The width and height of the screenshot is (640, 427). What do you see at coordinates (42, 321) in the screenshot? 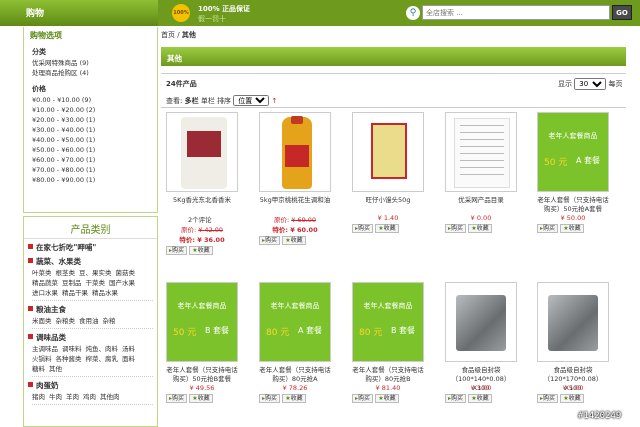
I see `category-subitem-link: 米面类` at bounding box center [42, 321].